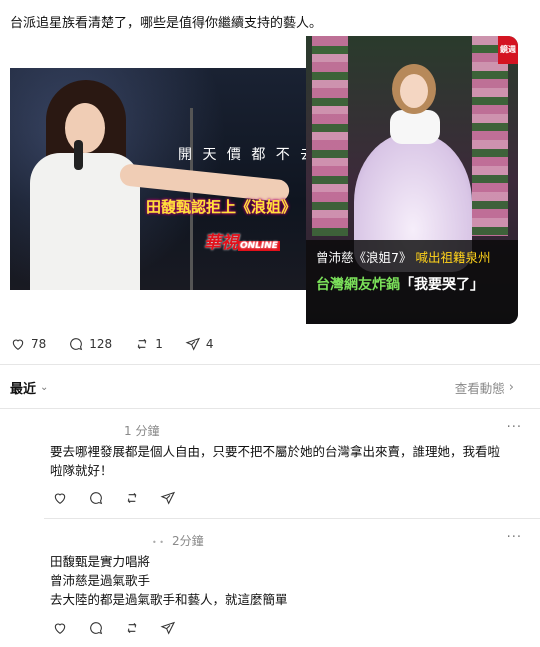 The image size is (540, 647). I want to click on singer-face-right, so click(414, 91).